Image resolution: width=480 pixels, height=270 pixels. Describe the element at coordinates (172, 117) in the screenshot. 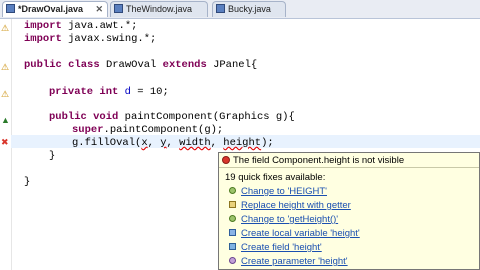

I see `code-line-5: public void paintComponent(Graphics g){` at that location.